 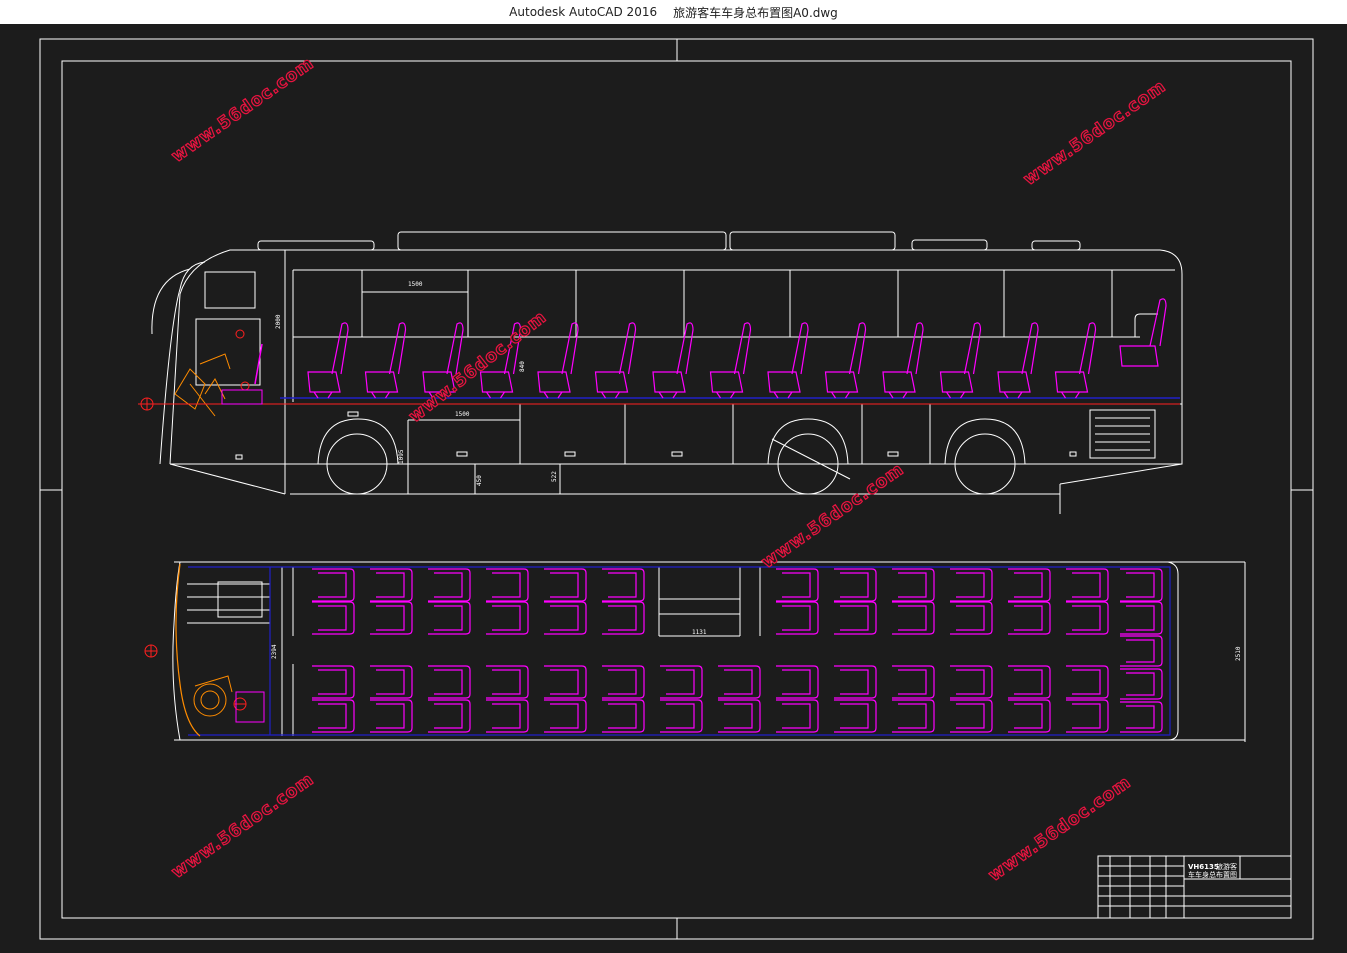 I want to click on title-name-2: 车车身总布置图, so click(x=1212, y=874).